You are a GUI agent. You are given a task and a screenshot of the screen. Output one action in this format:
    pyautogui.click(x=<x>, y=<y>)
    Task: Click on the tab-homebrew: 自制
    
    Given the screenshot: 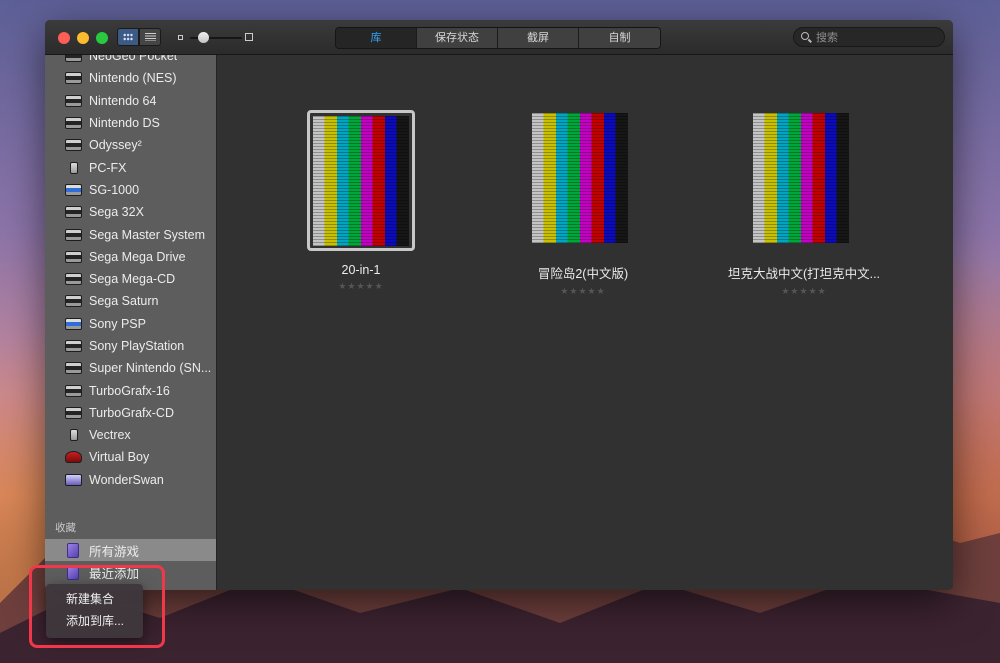 What is the action you would take?
    pyautogui.click(x=619, y=38)
    